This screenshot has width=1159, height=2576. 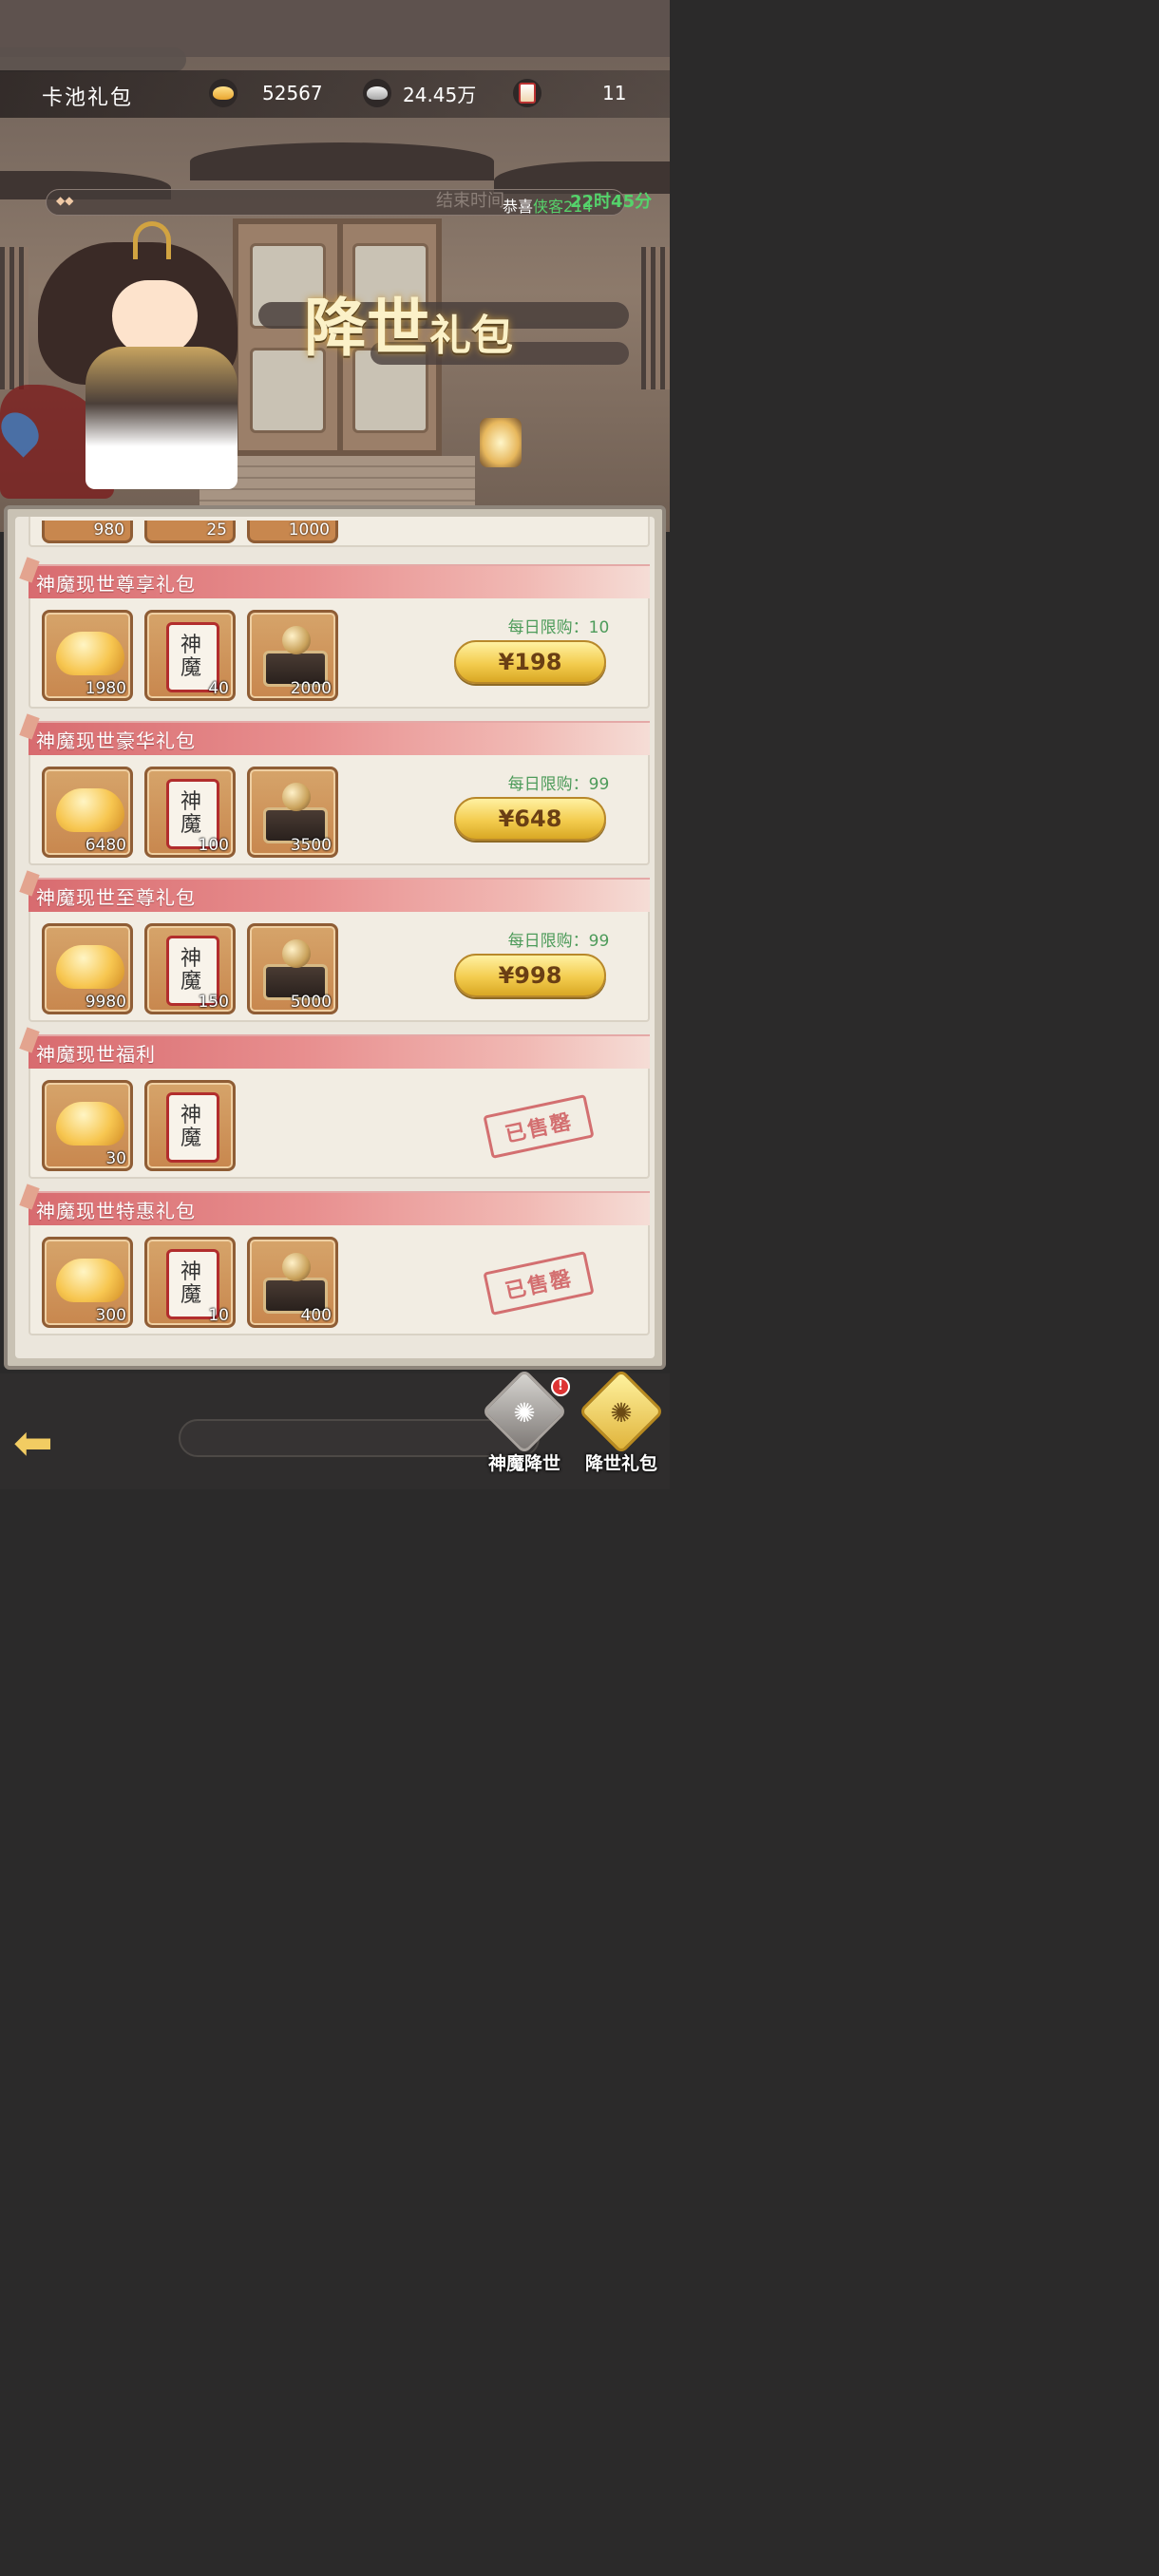 I want to click on resource-gold: 52567, so click(x=266, y=93).